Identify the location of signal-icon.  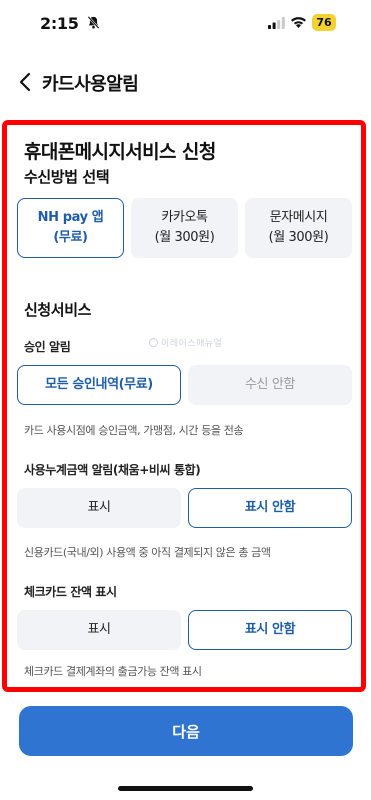
(276, 23).